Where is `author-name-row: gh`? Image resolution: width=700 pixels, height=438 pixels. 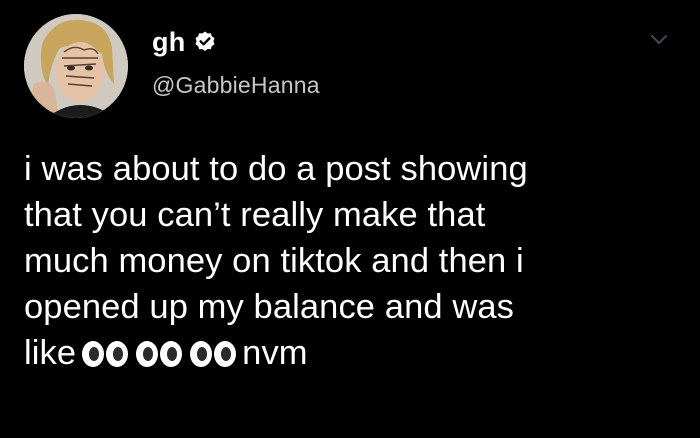
author-name-row: gh is located at coordinates (184, 42).